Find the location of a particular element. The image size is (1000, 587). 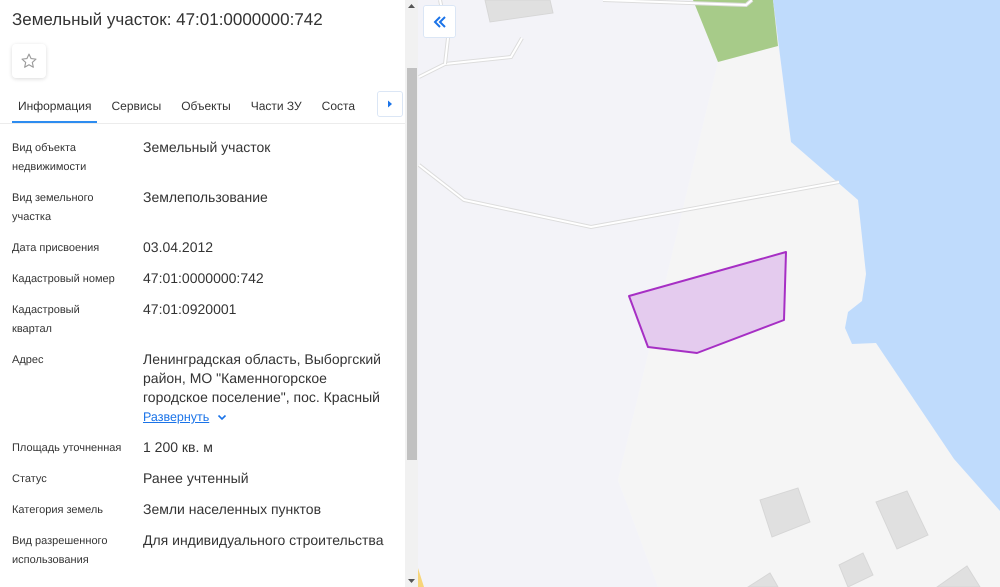

scroll-down-icon is located at coordinates (411, 581).